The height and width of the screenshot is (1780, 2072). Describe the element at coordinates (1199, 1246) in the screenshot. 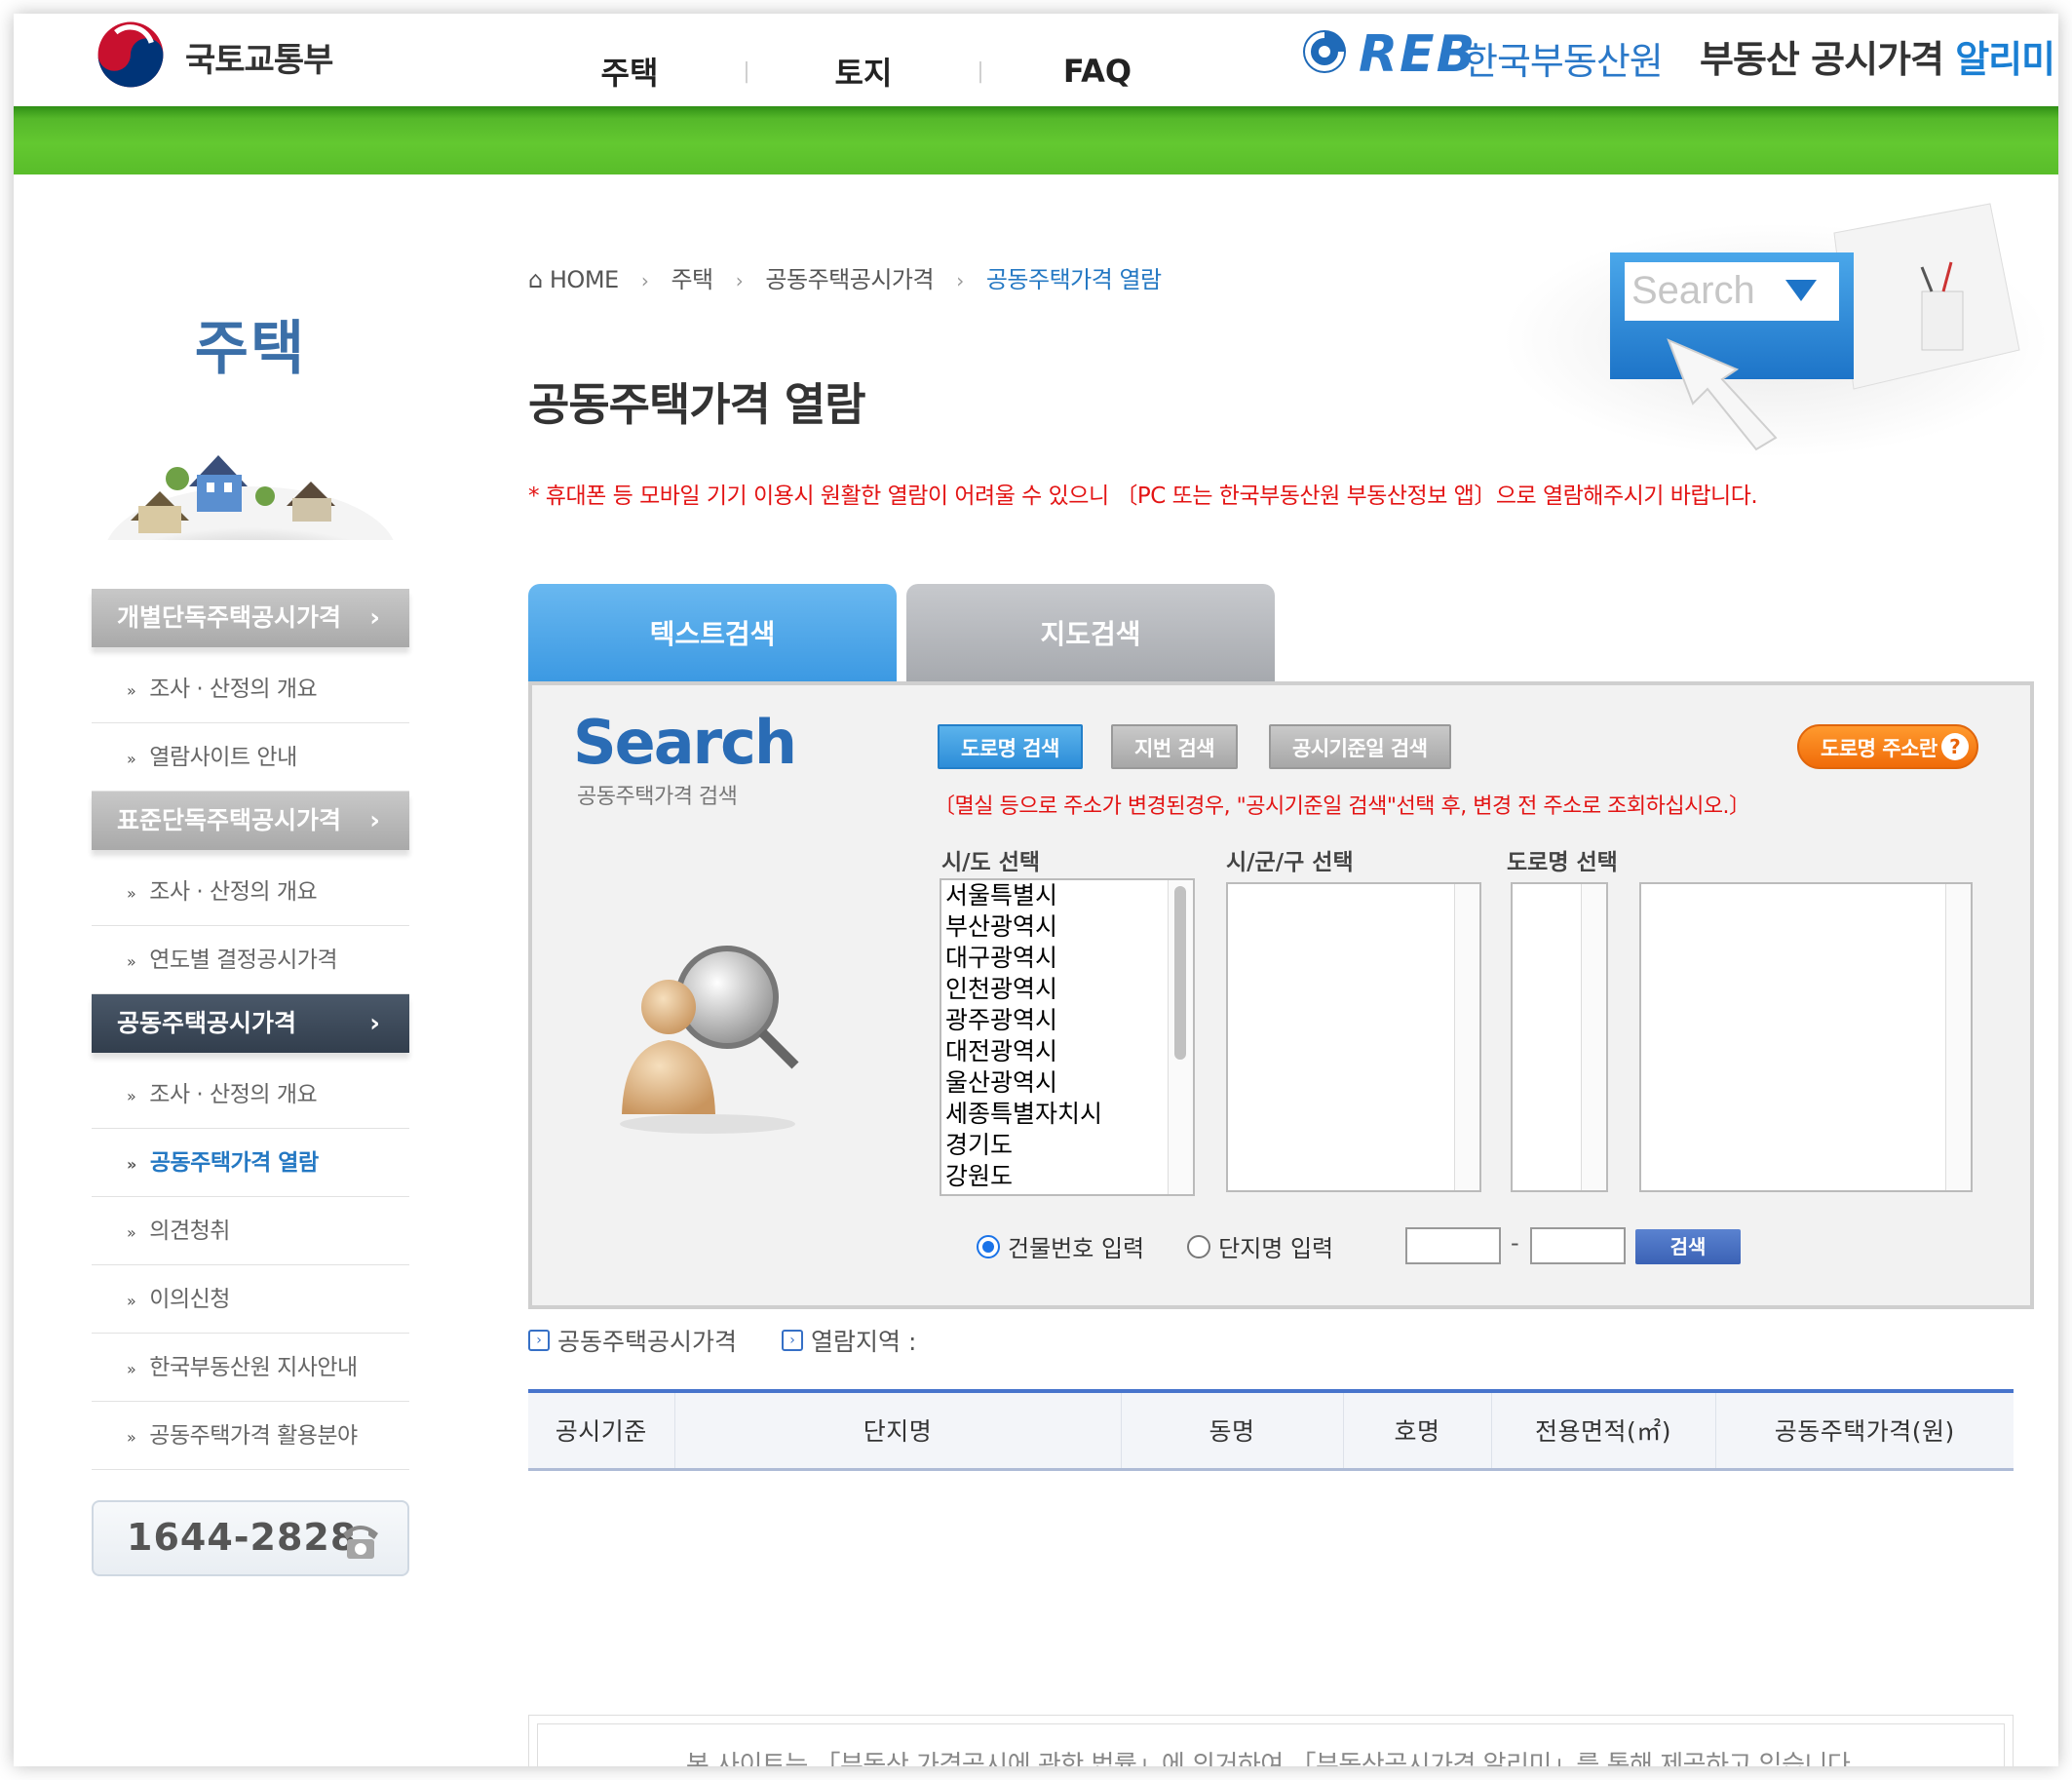

I see `complex-name-radio` at that location.